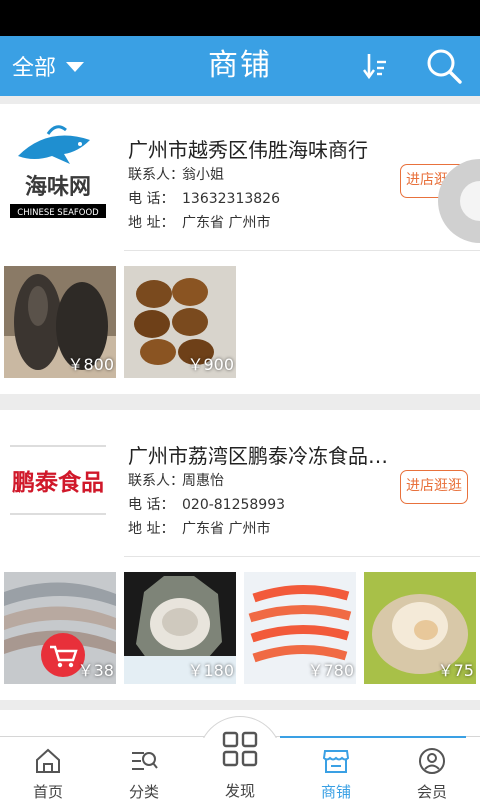 This screenshot has width=480, height=800. What do you see at coordinates (240, 18) in the screenshot?
I see `status-bar` at bounding box center [240, 18].